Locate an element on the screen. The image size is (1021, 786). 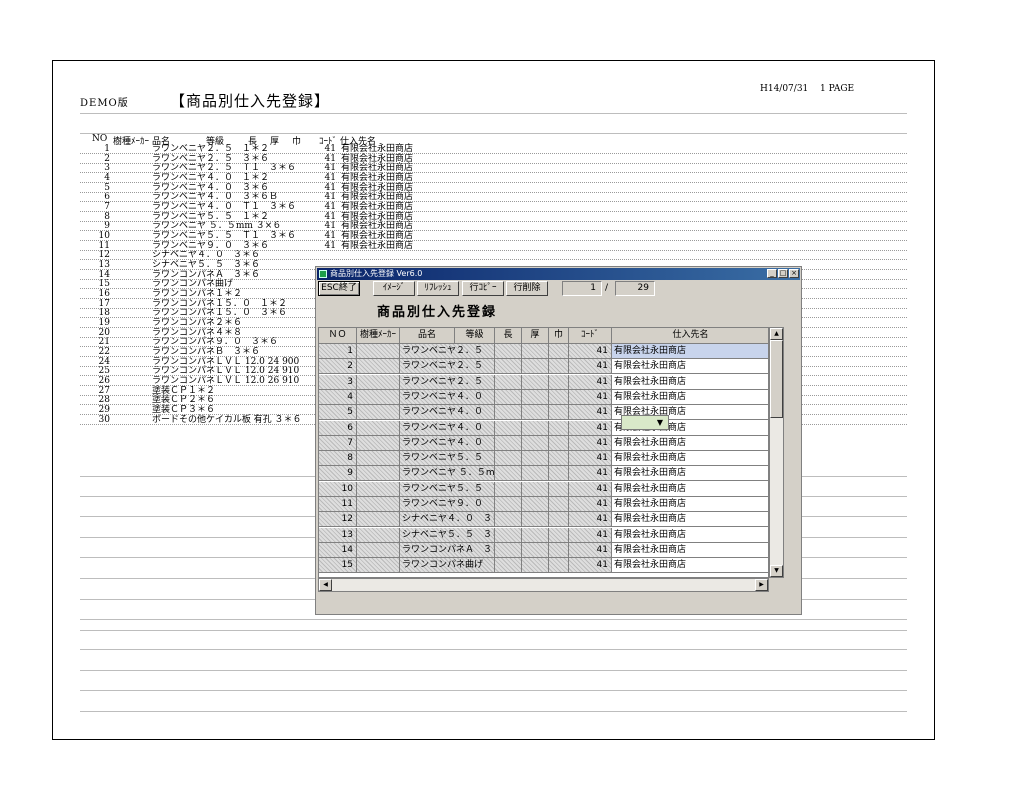
grid-row: 9 ラワンベニヤ ５．５mm ３×６ 41有限会社永田商店 is located at coordinates (543, 474).